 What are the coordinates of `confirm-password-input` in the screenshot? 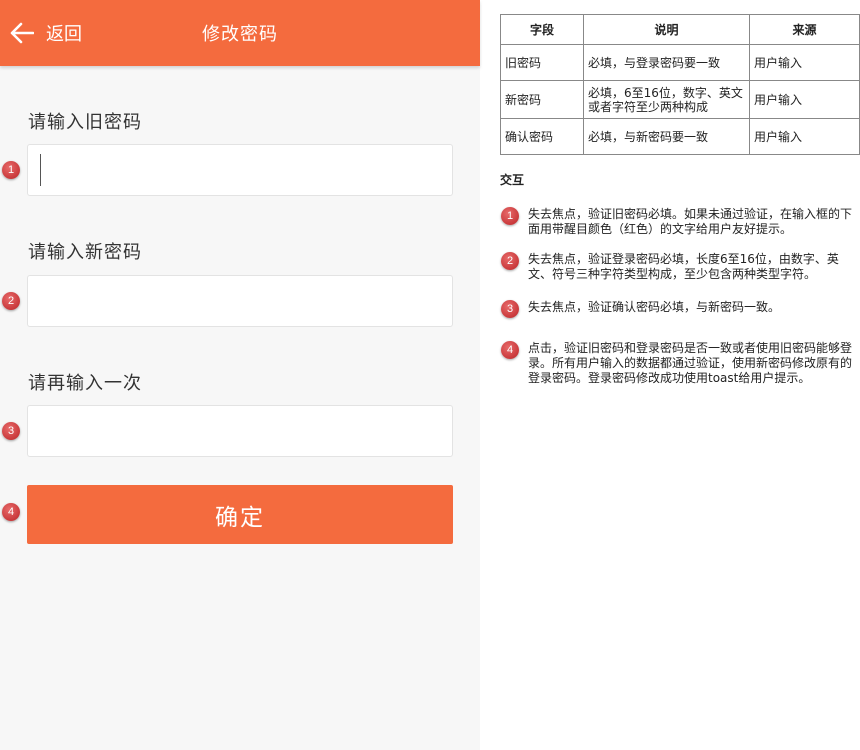 It's located at (240, 431).